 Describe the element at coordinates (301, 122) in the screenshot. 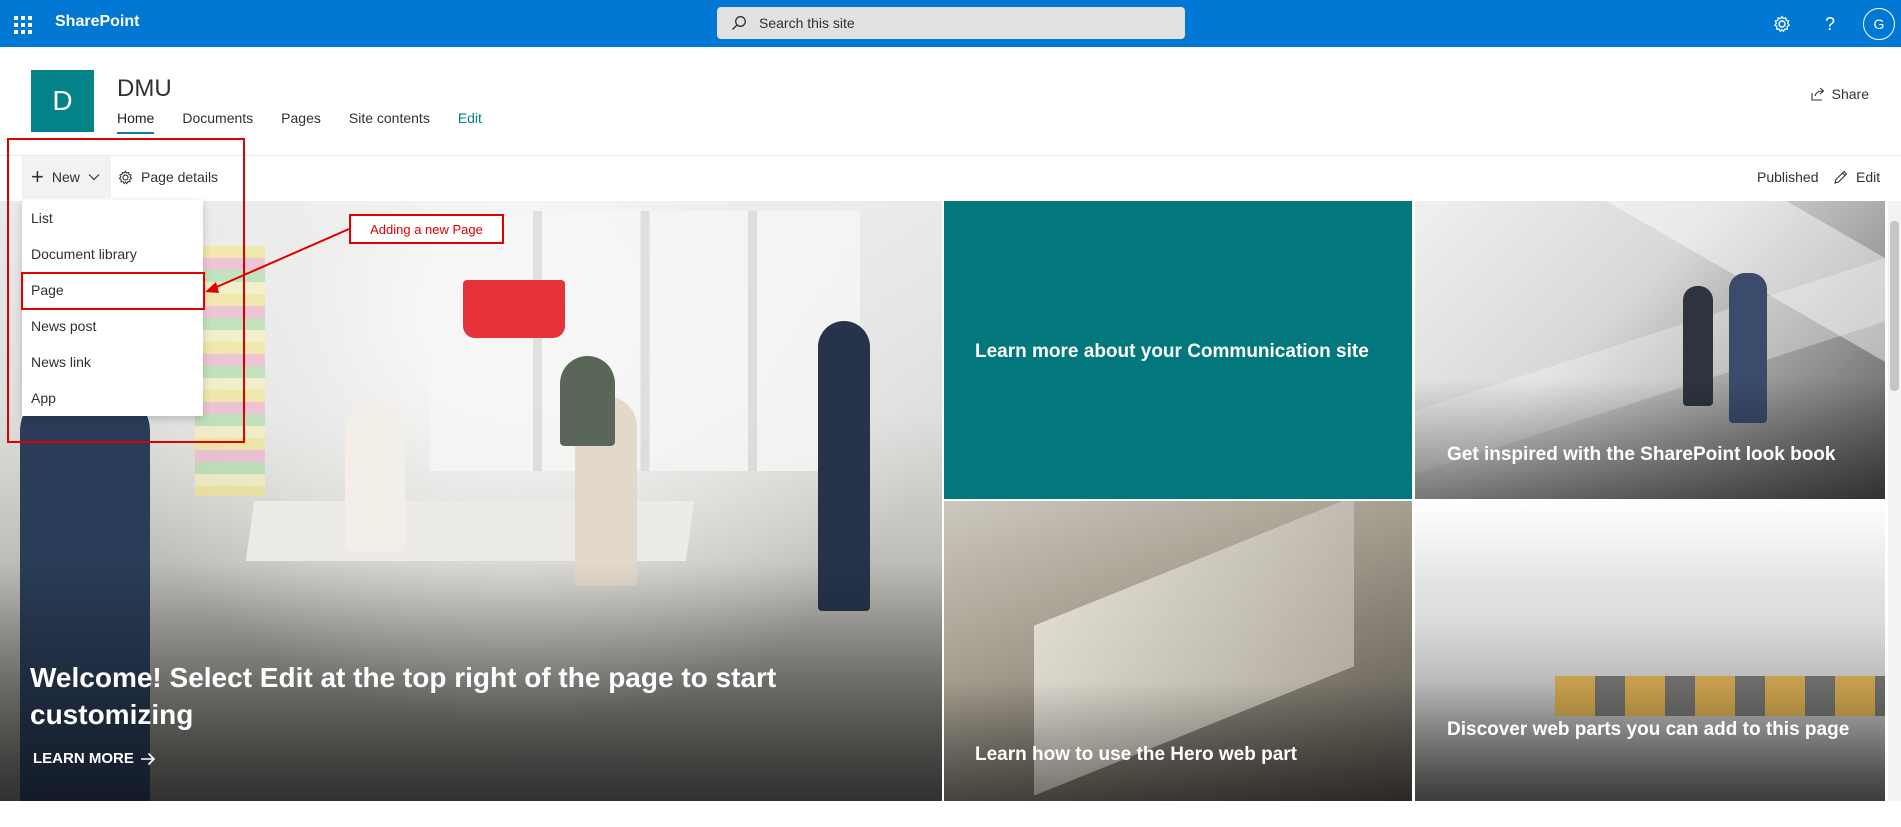

I see `nav-pages: Pages` at that location.